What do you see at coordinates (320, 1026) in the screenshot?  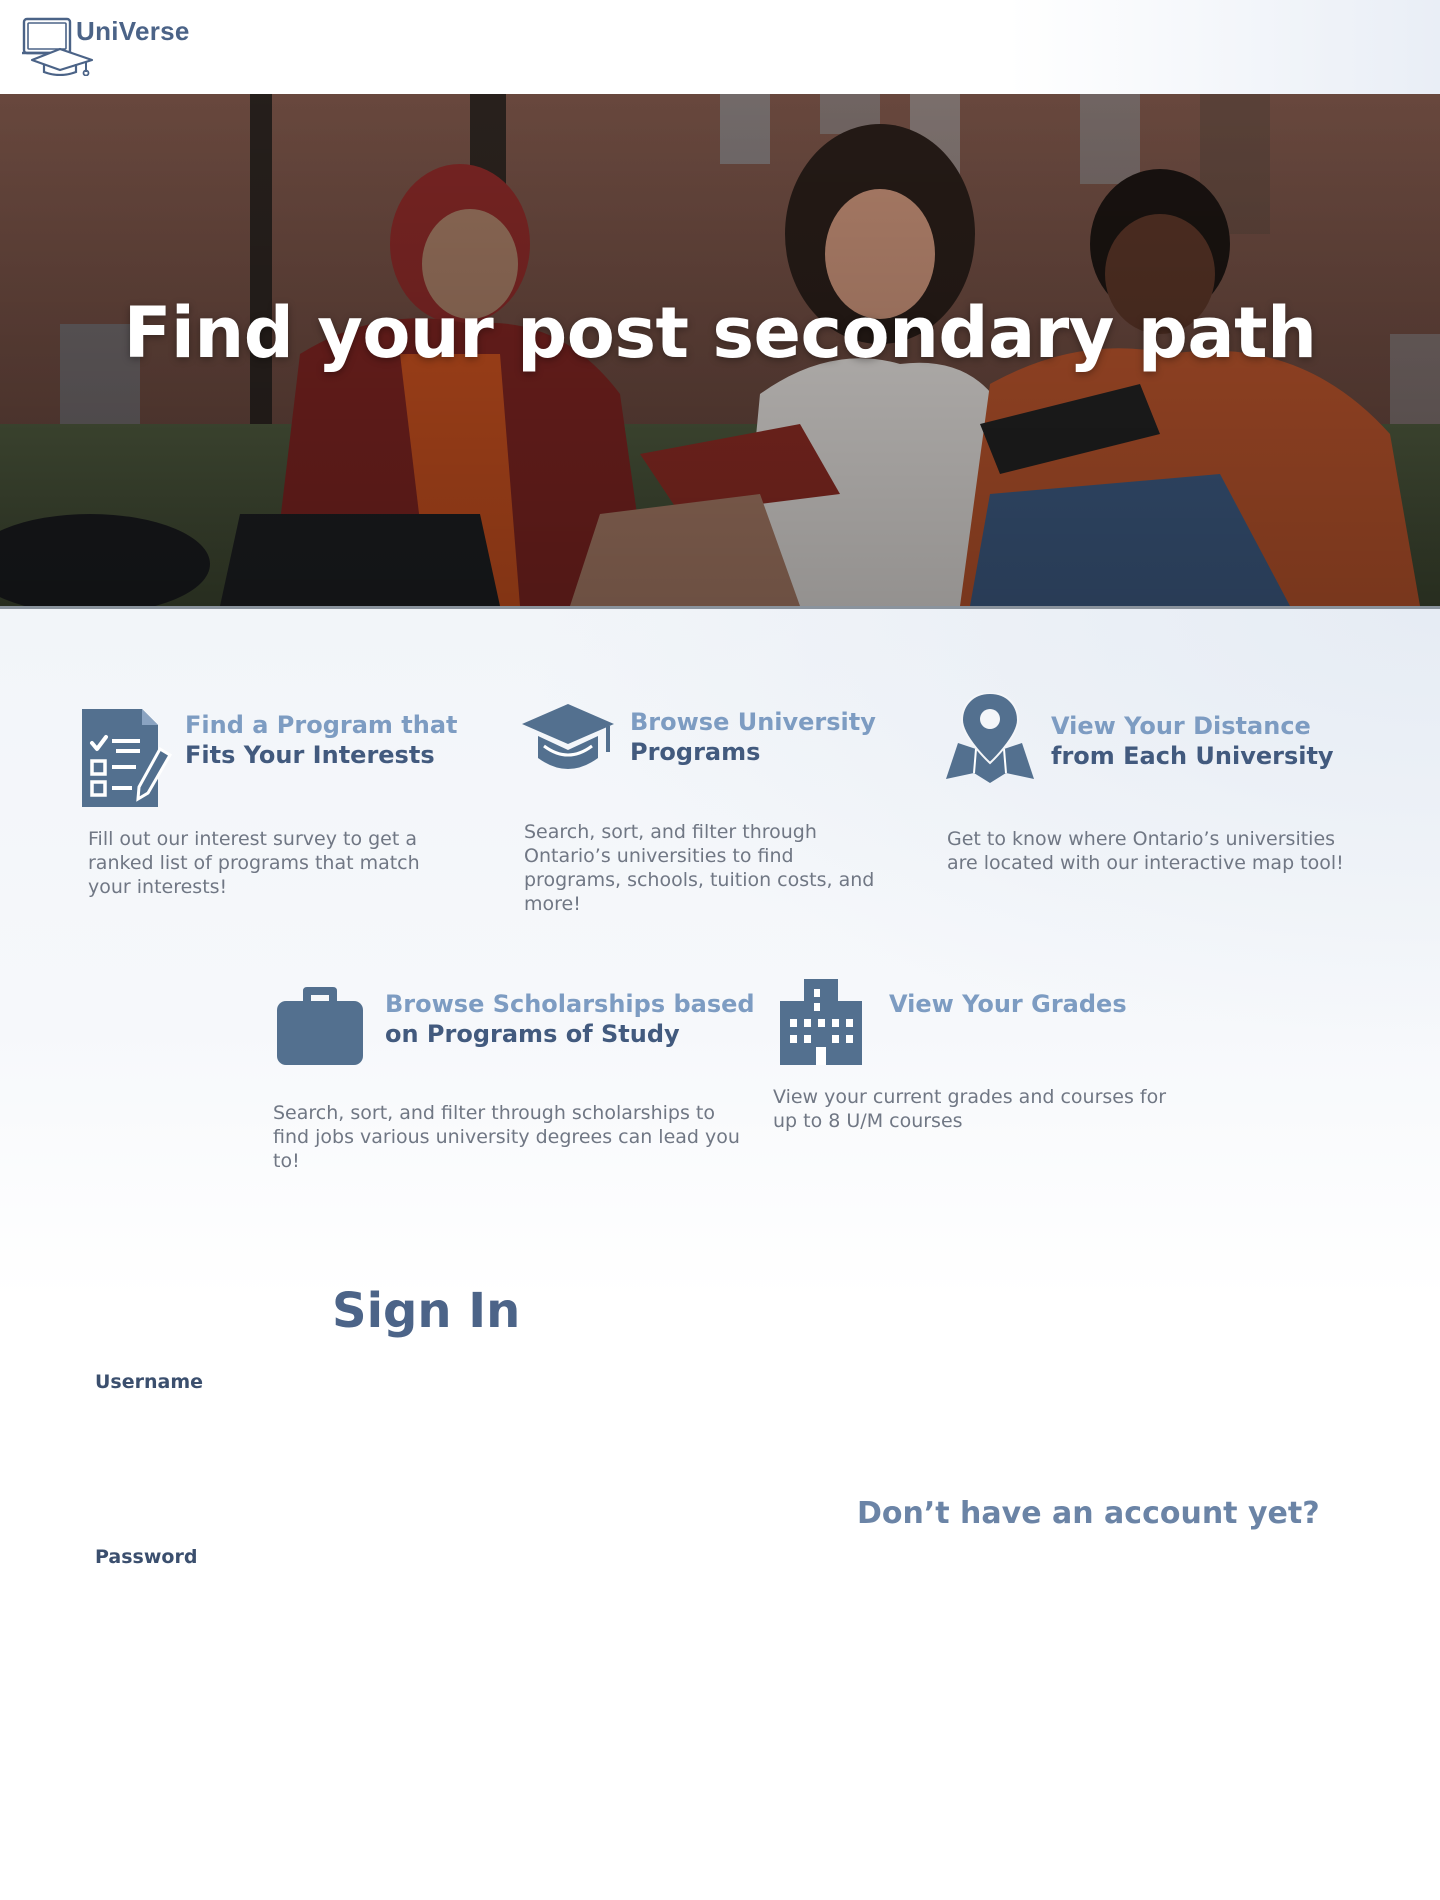 I see `briefcase-icon` at bounding box center [320, 1026].